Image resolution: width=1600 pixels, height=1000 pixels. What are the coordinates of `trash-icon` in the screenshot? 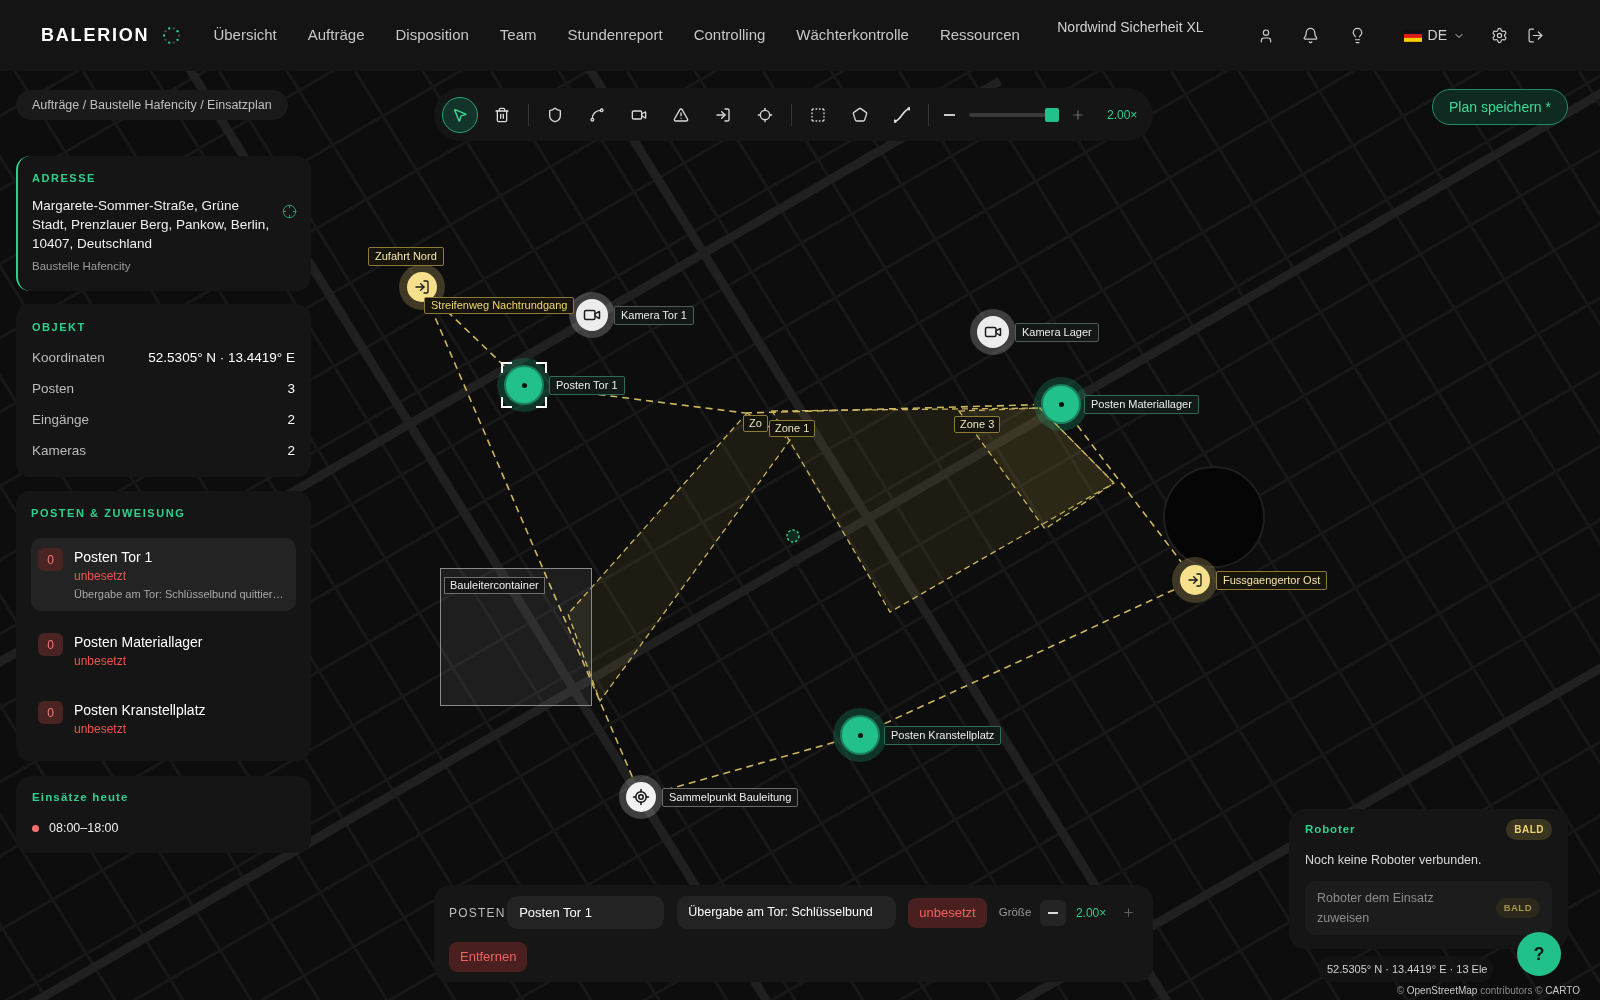 It's located at (502, 114).